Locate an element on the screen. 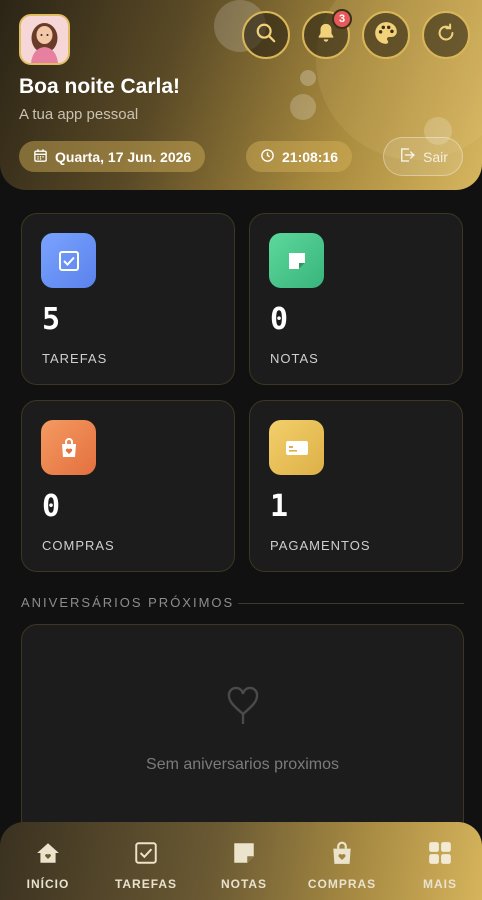  logout-icon is located at coordinates (407, 156).